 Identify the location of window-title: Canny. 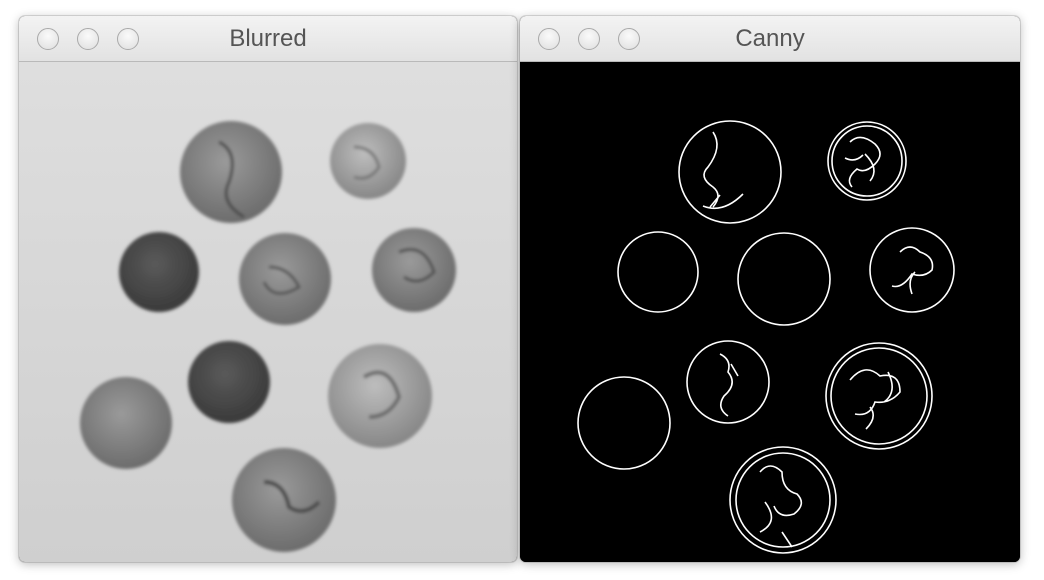
(770, 38).